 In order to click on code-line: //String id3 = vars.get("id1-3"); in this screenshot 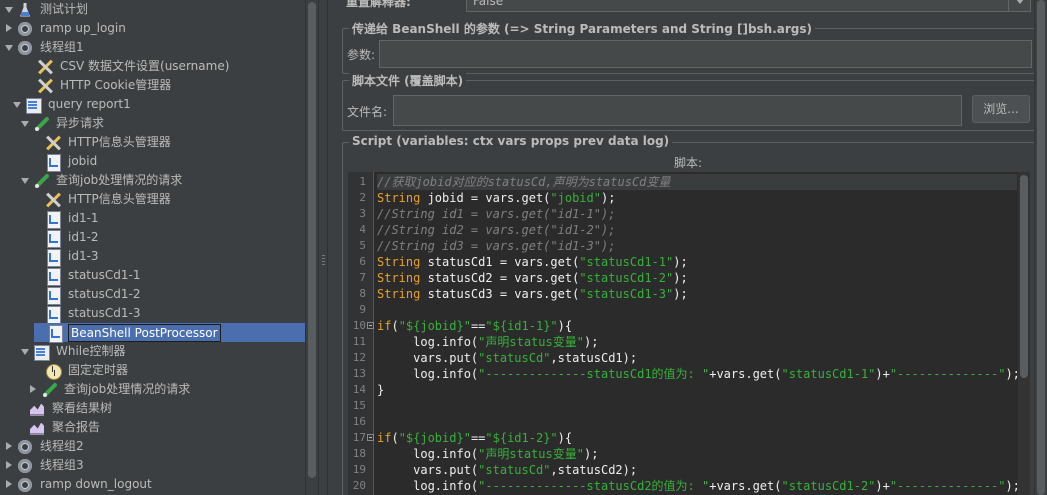, I will do `click(496, 246)`.